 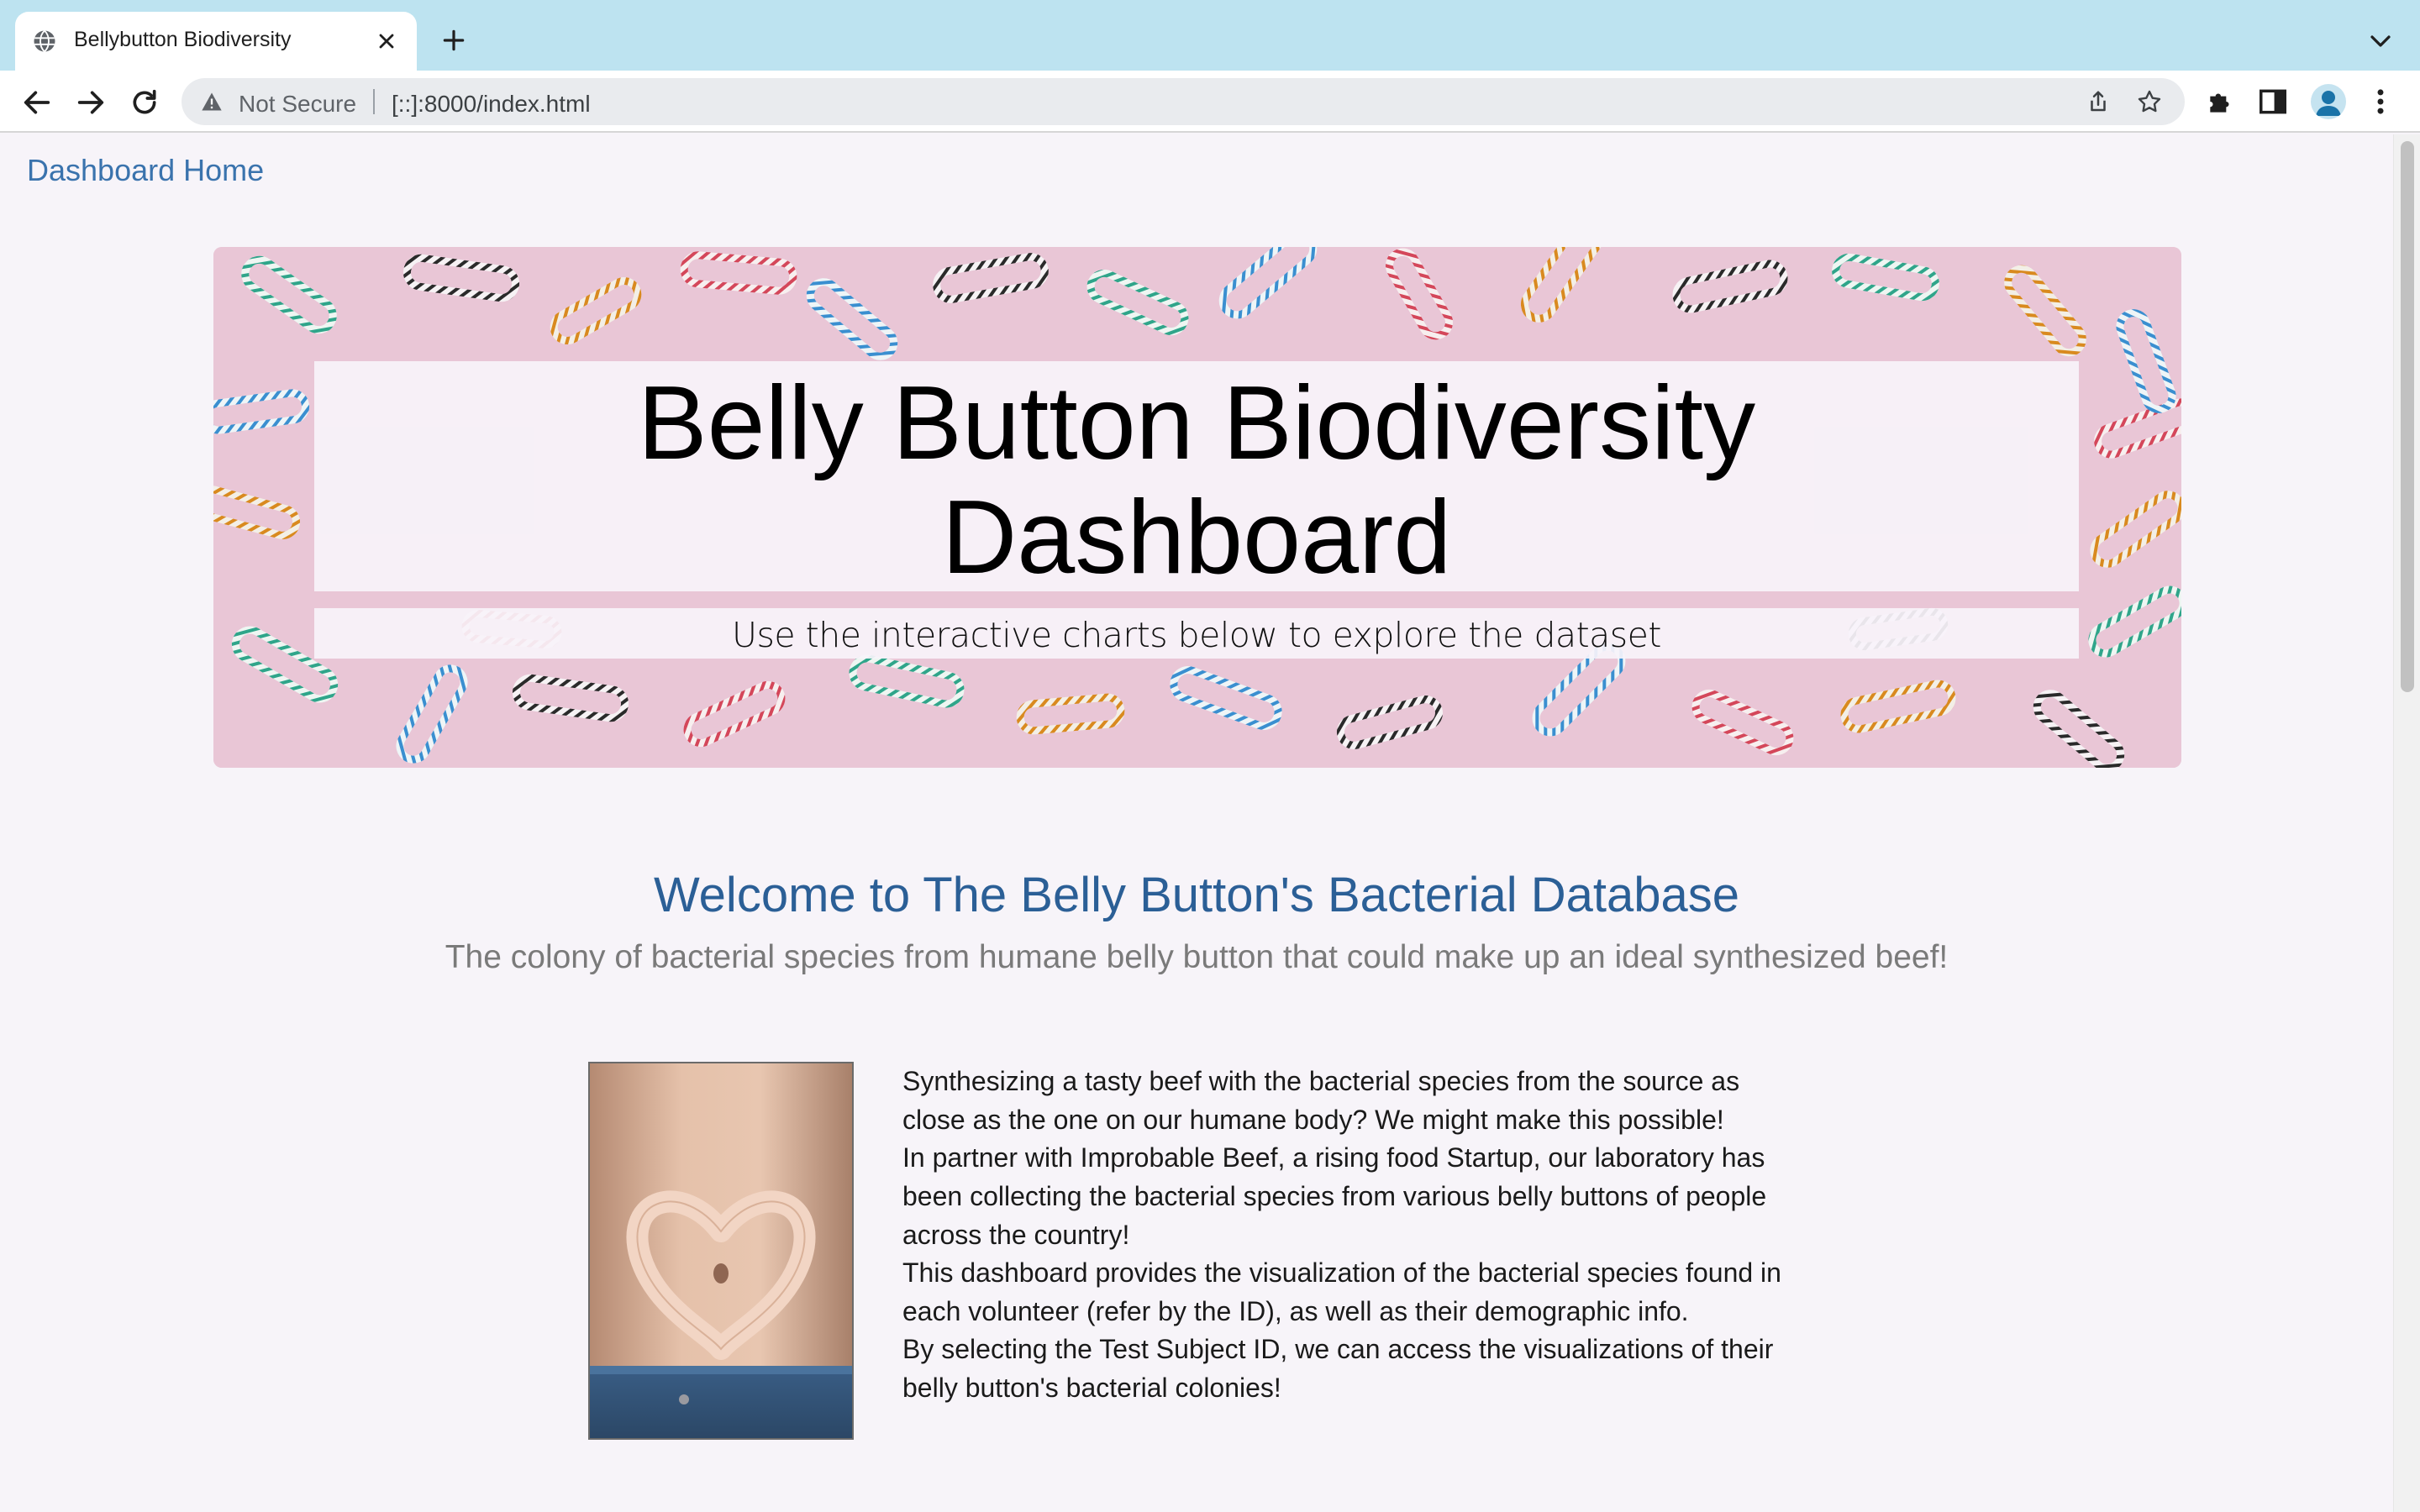 I want to click on security-label: Not Secure, so click(x=298, y=104).